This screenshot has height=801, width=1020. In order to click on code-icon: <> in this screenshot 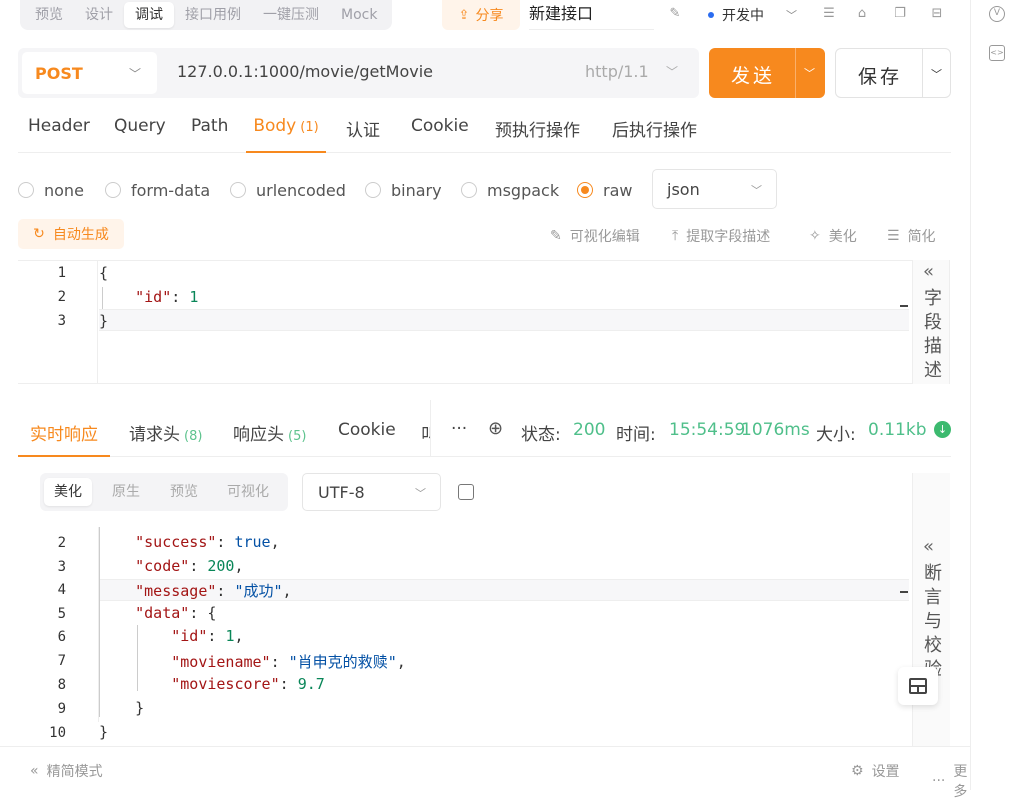, I will do `click(997, 53)`.